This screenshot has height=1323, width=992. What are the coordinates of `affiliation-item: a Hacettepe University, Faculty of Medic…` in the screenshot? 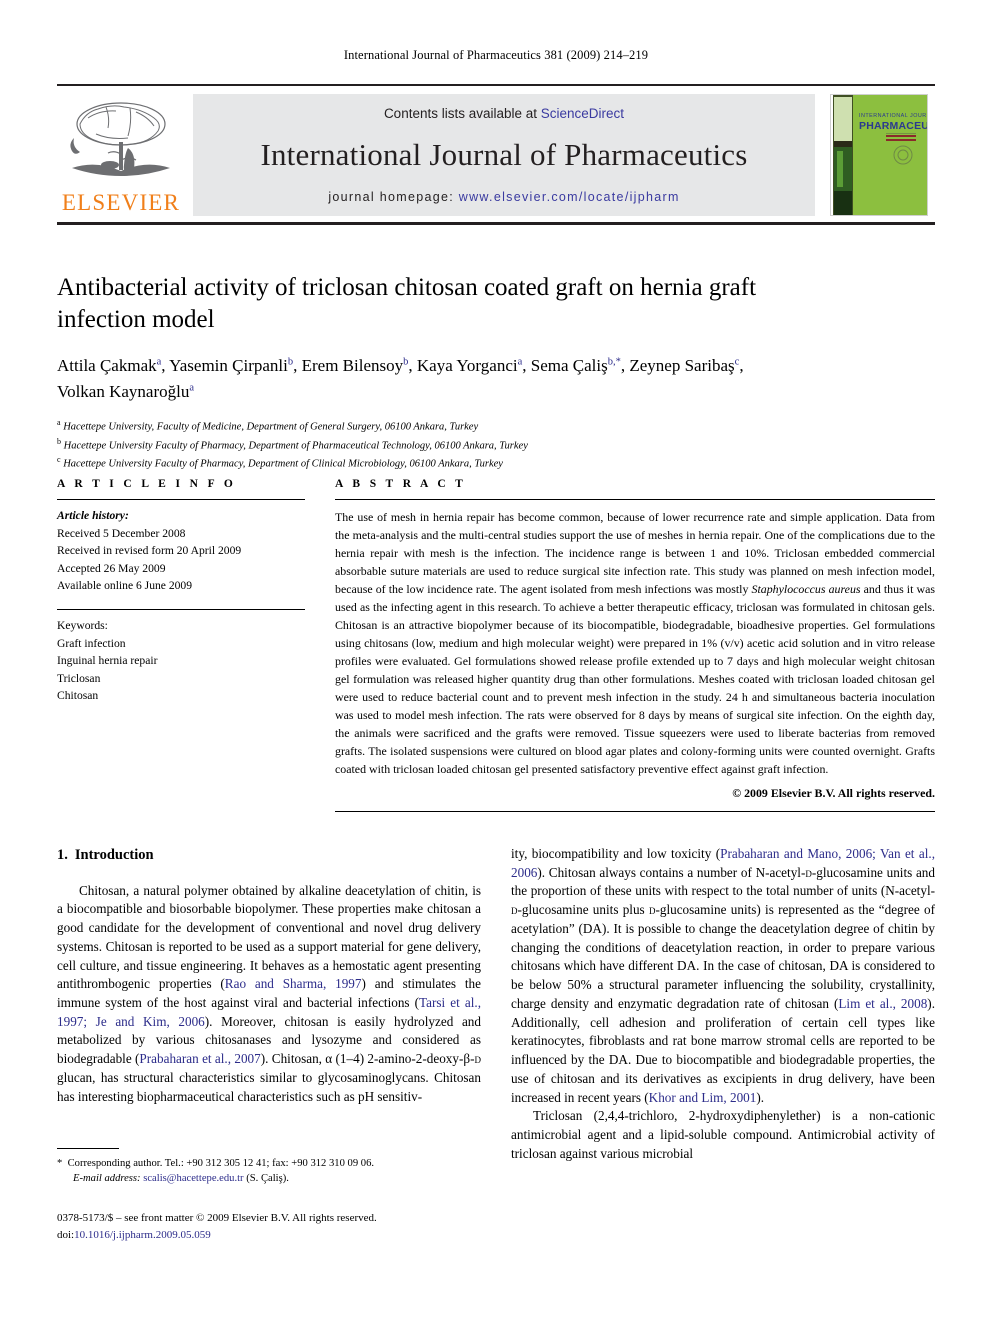 It's located at (407, 426).